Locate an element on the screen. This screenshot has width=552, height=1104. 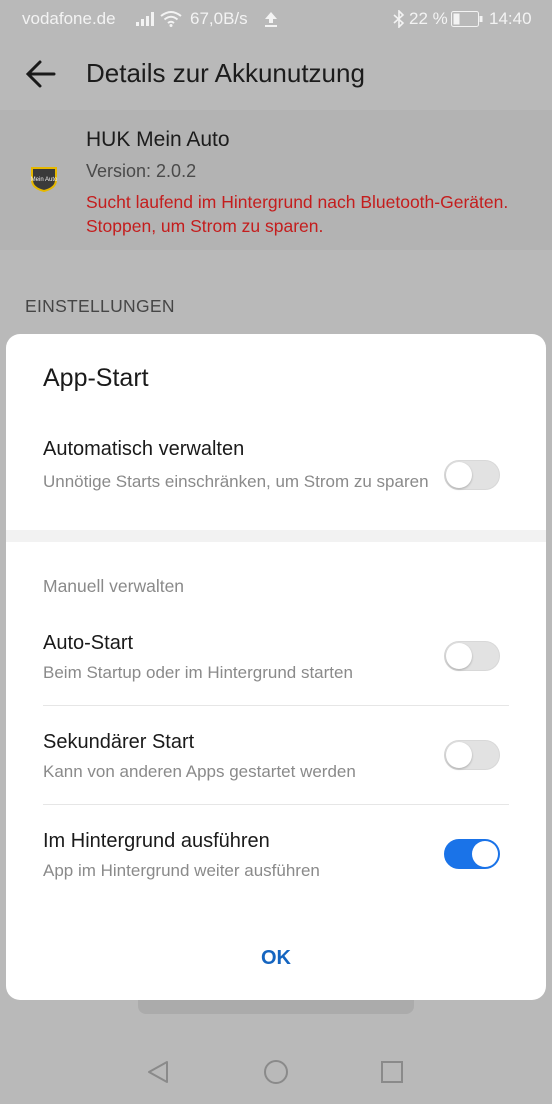
dialog-title: App-Start is located at coordinates (96, 378).